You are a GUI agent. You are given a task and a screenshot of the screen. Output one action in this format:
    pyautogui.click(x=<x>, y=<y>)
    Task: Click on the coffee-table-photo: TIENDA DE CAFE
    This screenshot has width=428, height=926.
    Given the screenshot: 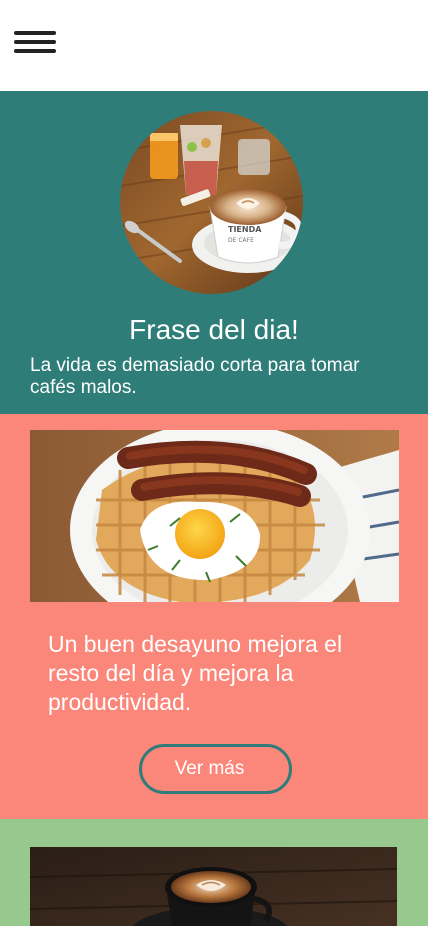 What is the action you would take?
    pyautogui.click(x=211, y=202)
    